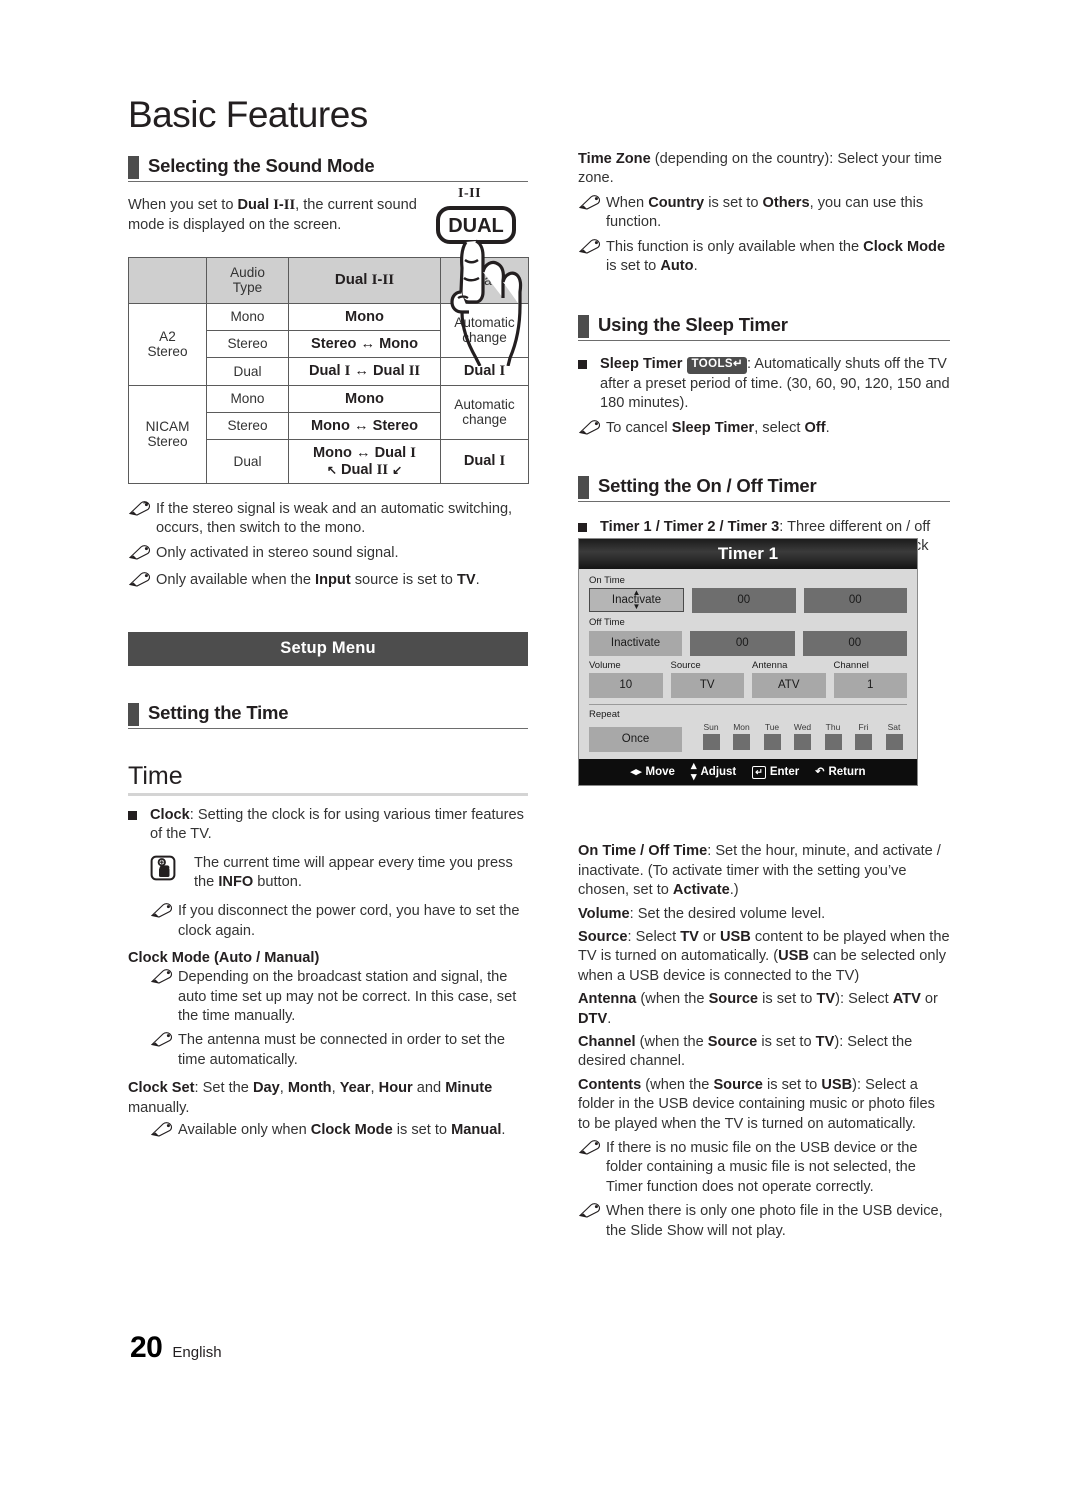 This screenshot has height=1494, width=1080. I want to click on osd-day-sun: Sun, so click(711, 736).